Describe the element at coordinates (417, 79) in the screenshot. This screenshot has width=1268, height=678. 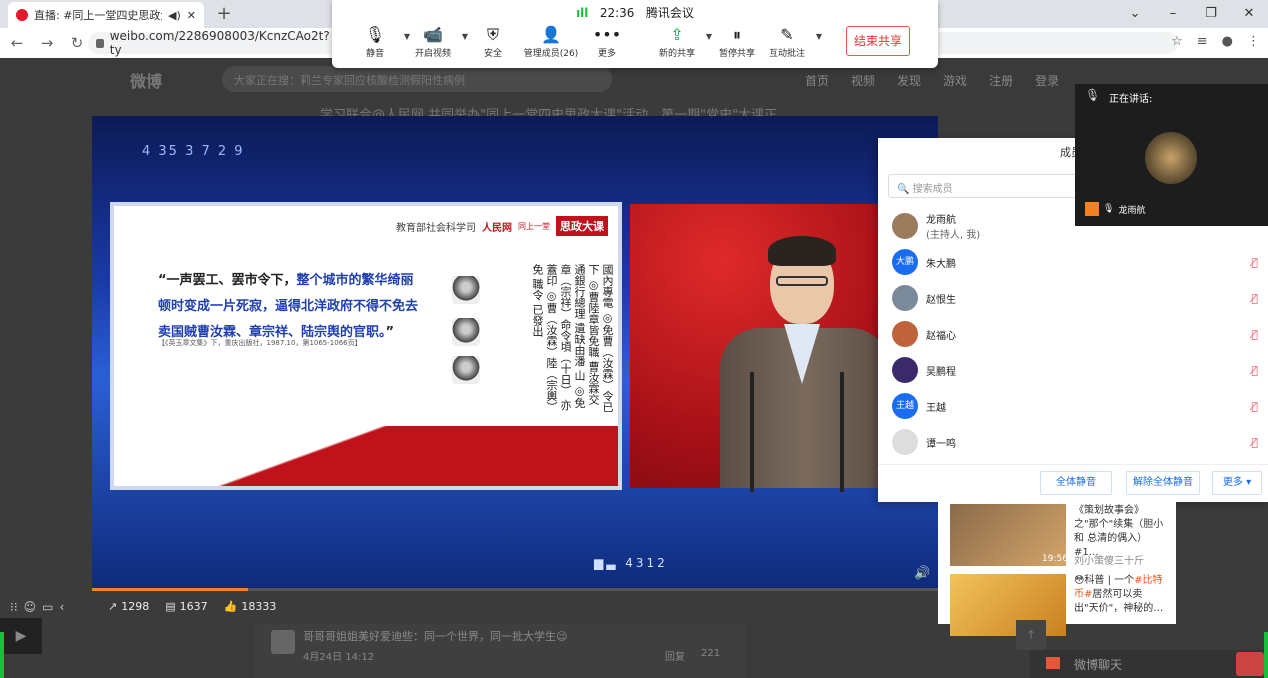
I see `weibo-search-input: 大家正在搜：莉兰专家回应核酸检测假阳性病例` at that location.